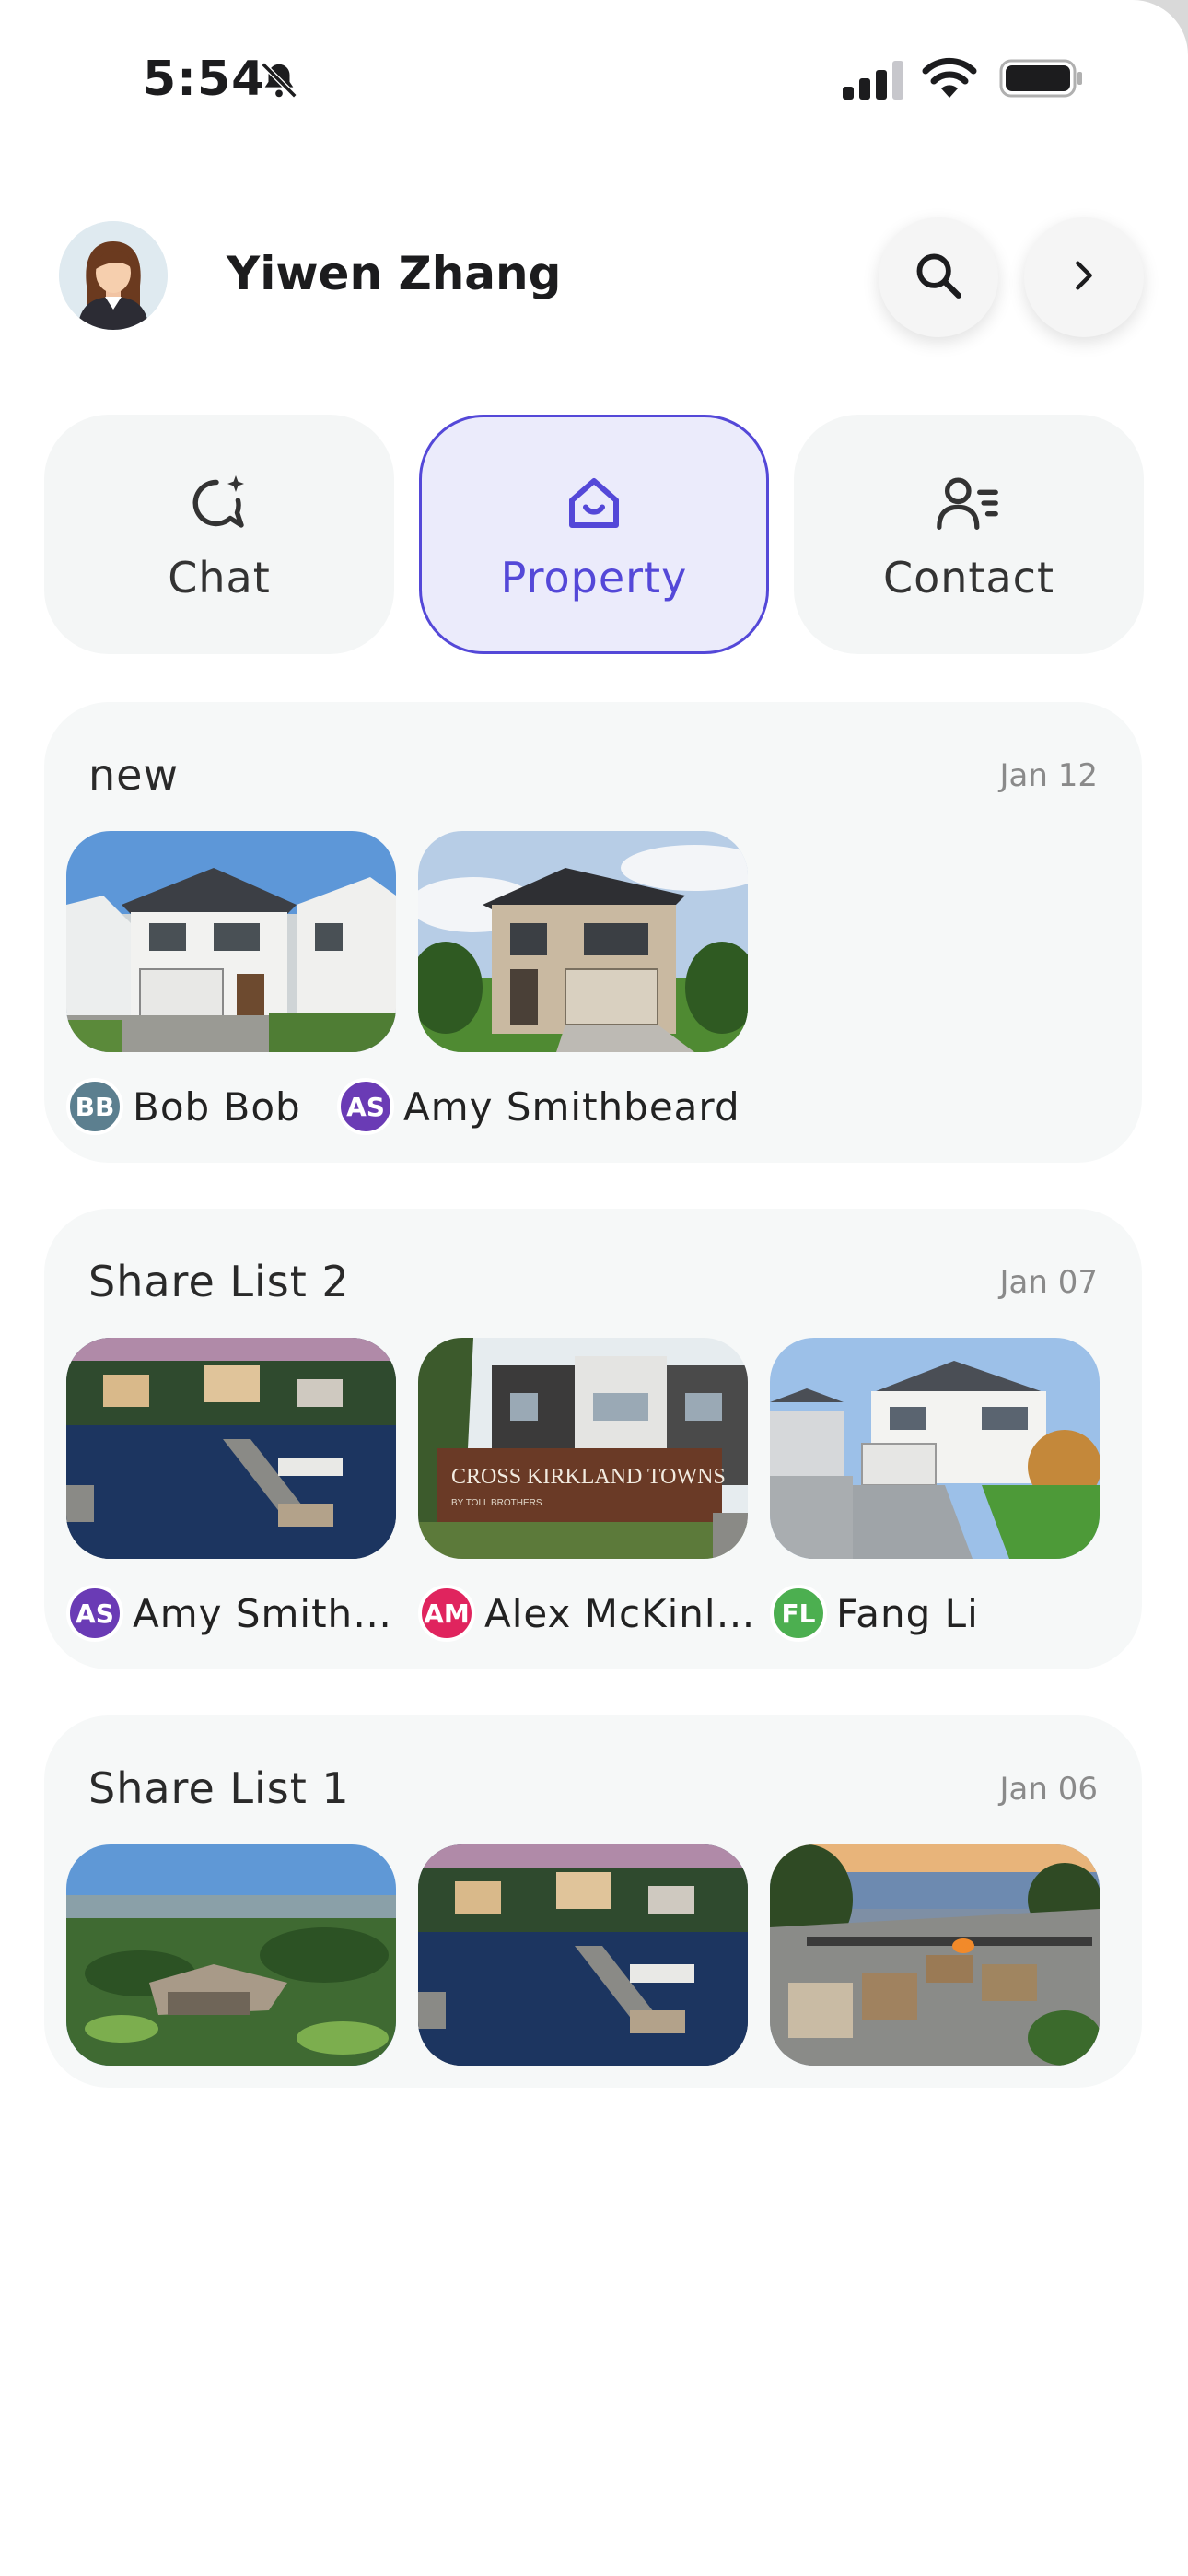 This screenshot has width=1188, height=2576. Describe the element at coordinates (219, 1788) in the screenshot. I see `list-title: Share List 1` at that location.